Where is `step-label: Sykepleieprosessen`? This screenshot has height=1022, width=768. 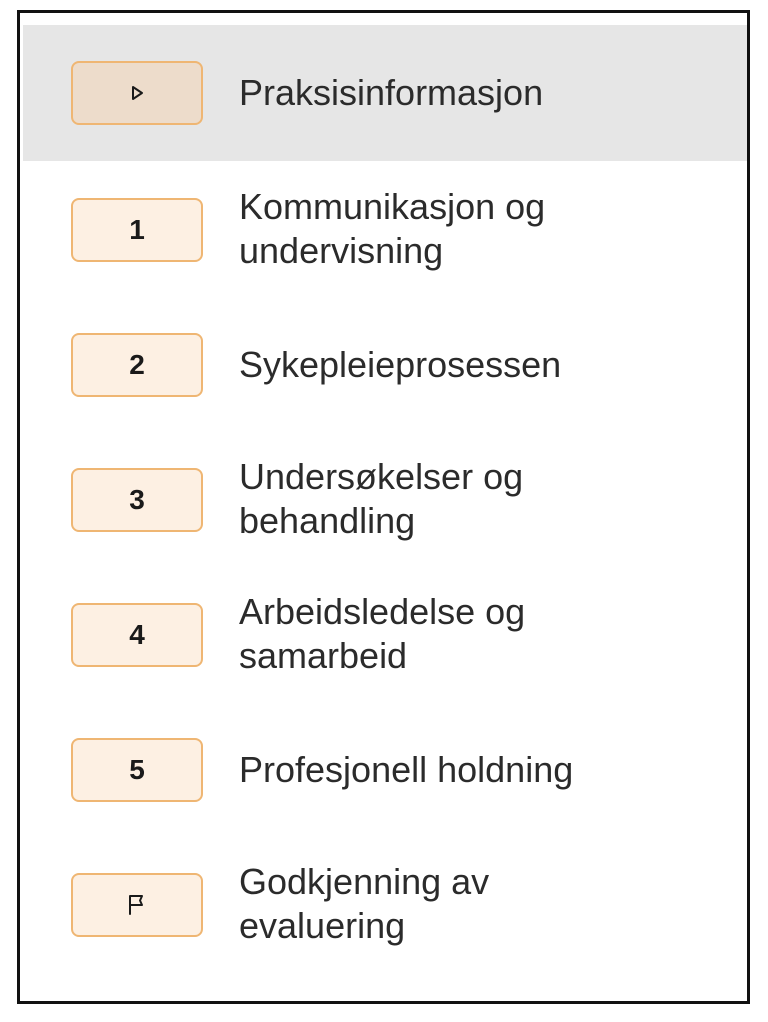
step-label: Sykepleieprosessen is located at coordinates (400, 364).